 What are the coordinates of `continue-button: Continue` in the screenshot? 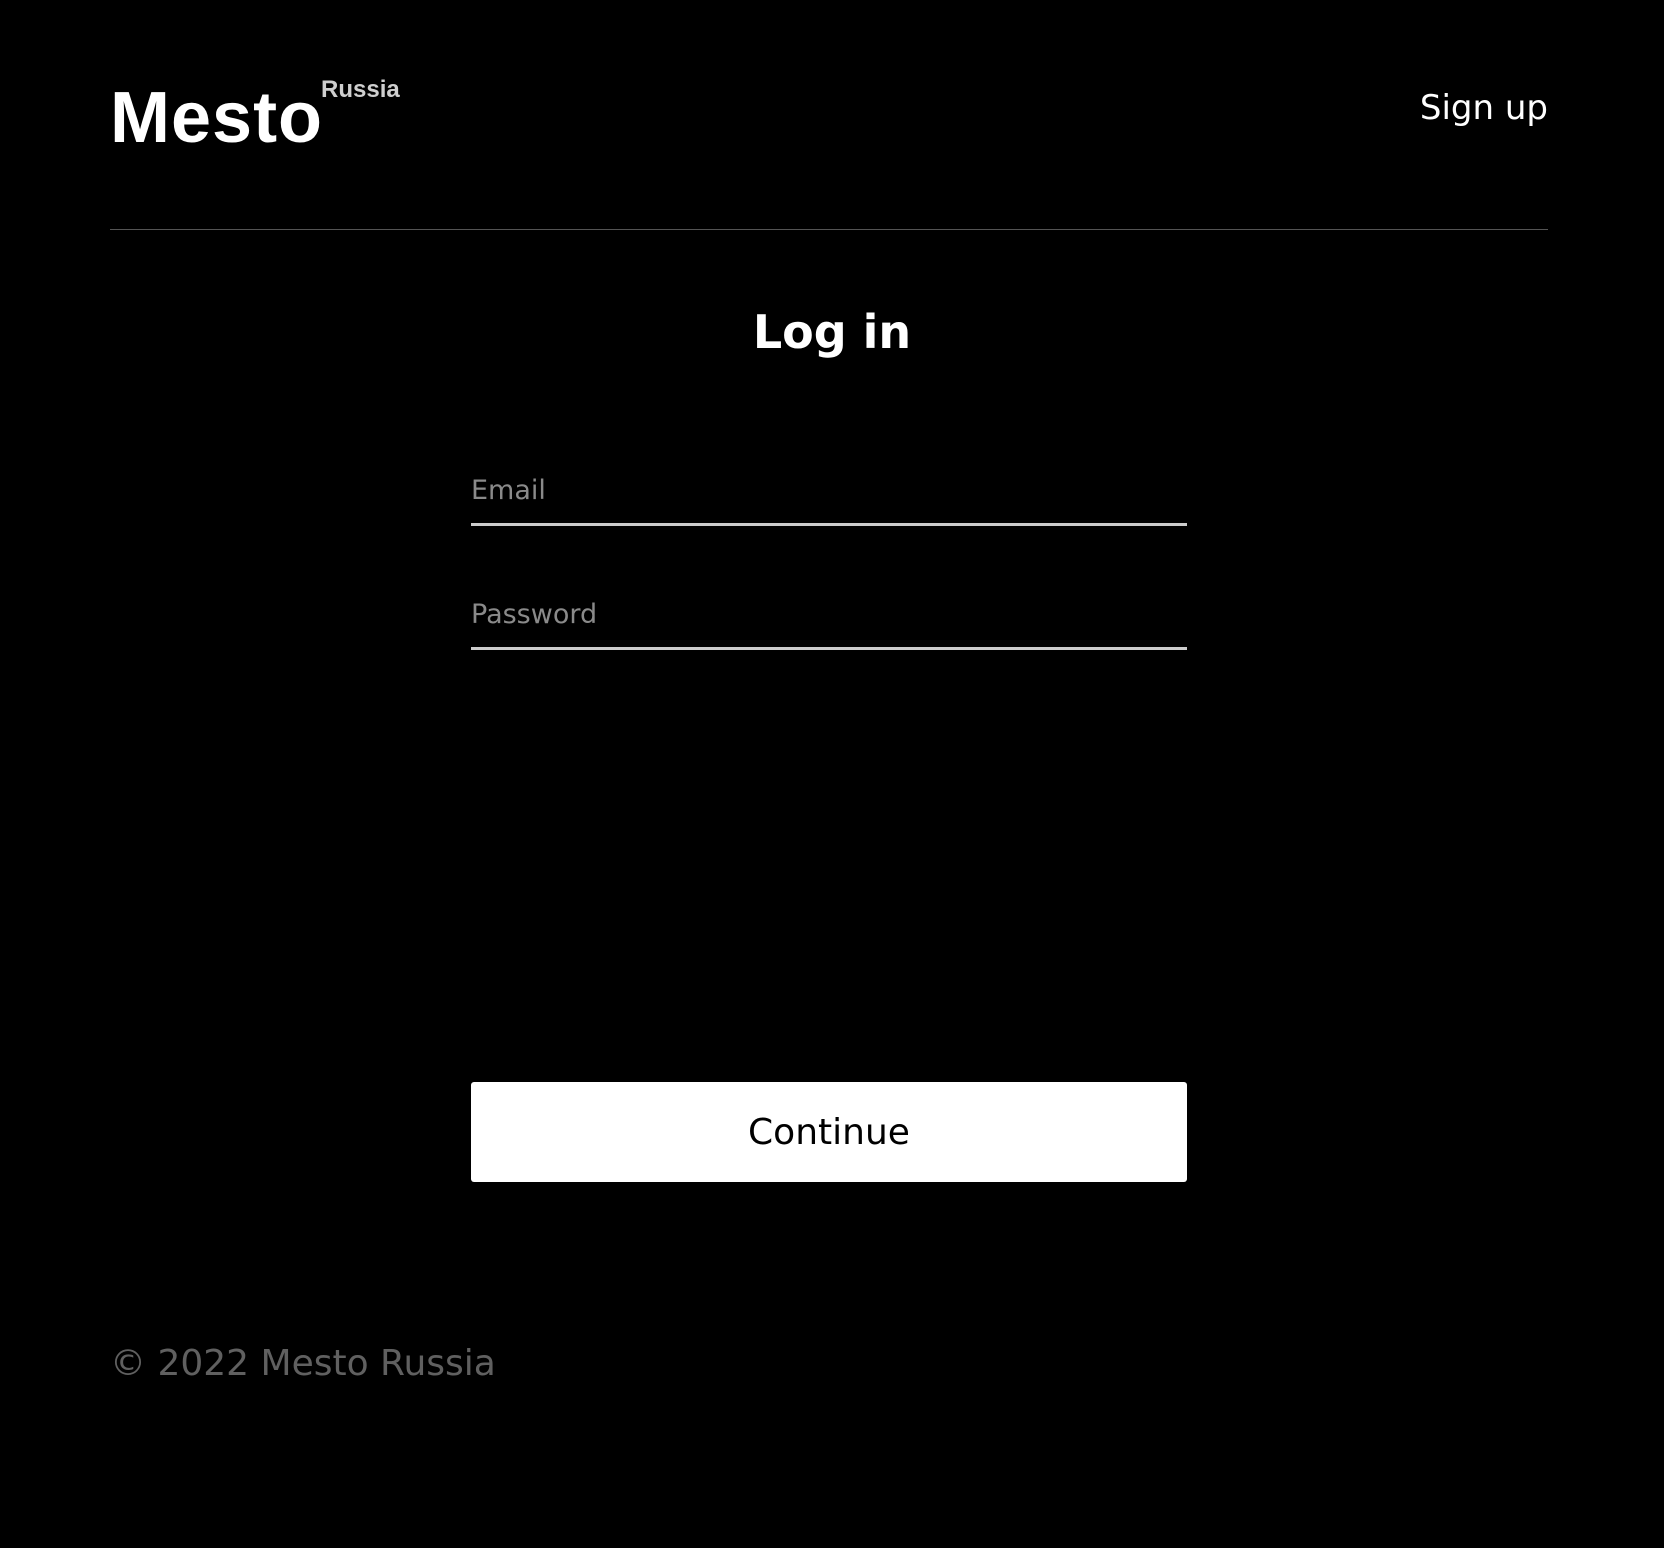 It's located at (829, 1132).